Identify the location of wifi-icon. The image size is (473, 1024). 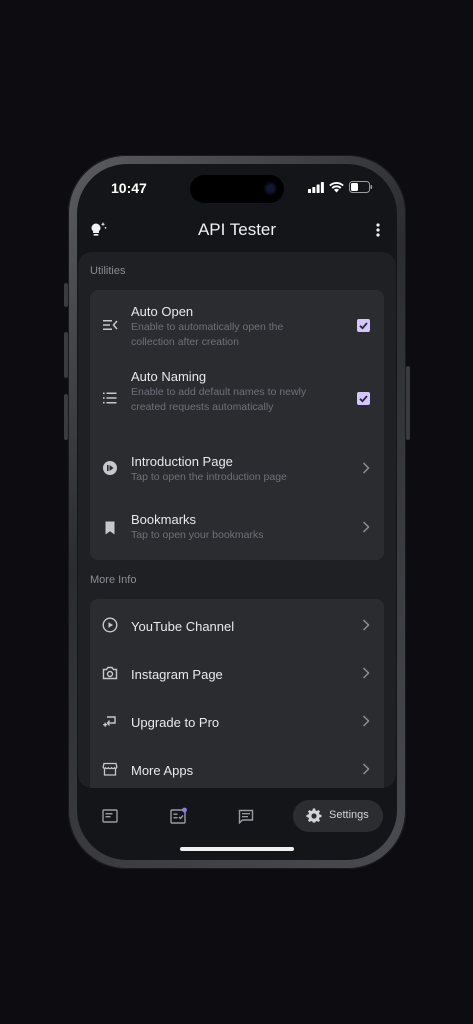
(336, 186).